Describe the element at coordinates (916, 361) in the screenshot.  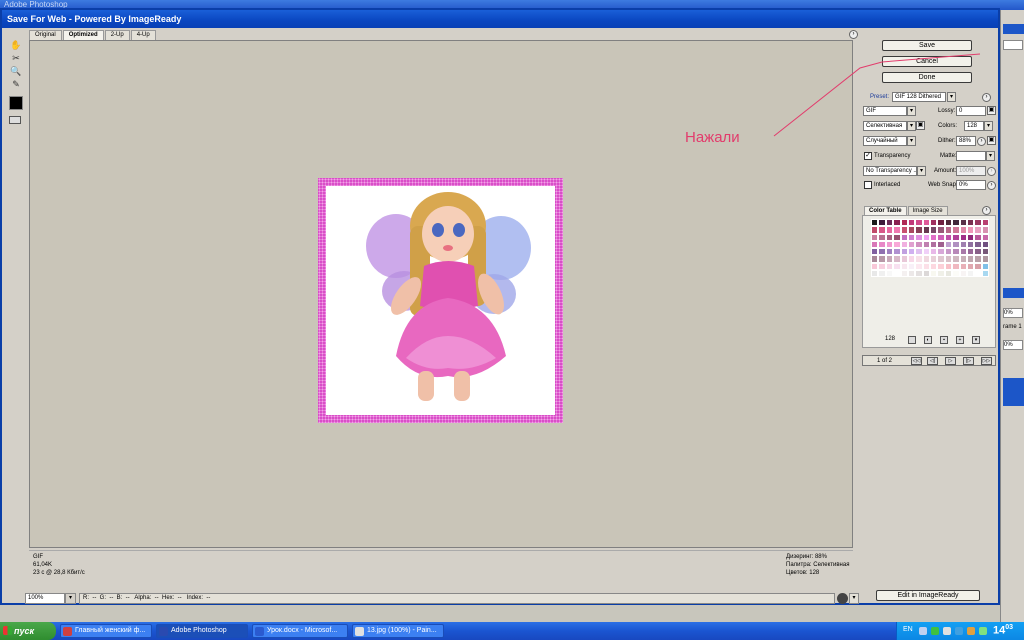
I see `first-frame-icon: ◁◁` at that location.